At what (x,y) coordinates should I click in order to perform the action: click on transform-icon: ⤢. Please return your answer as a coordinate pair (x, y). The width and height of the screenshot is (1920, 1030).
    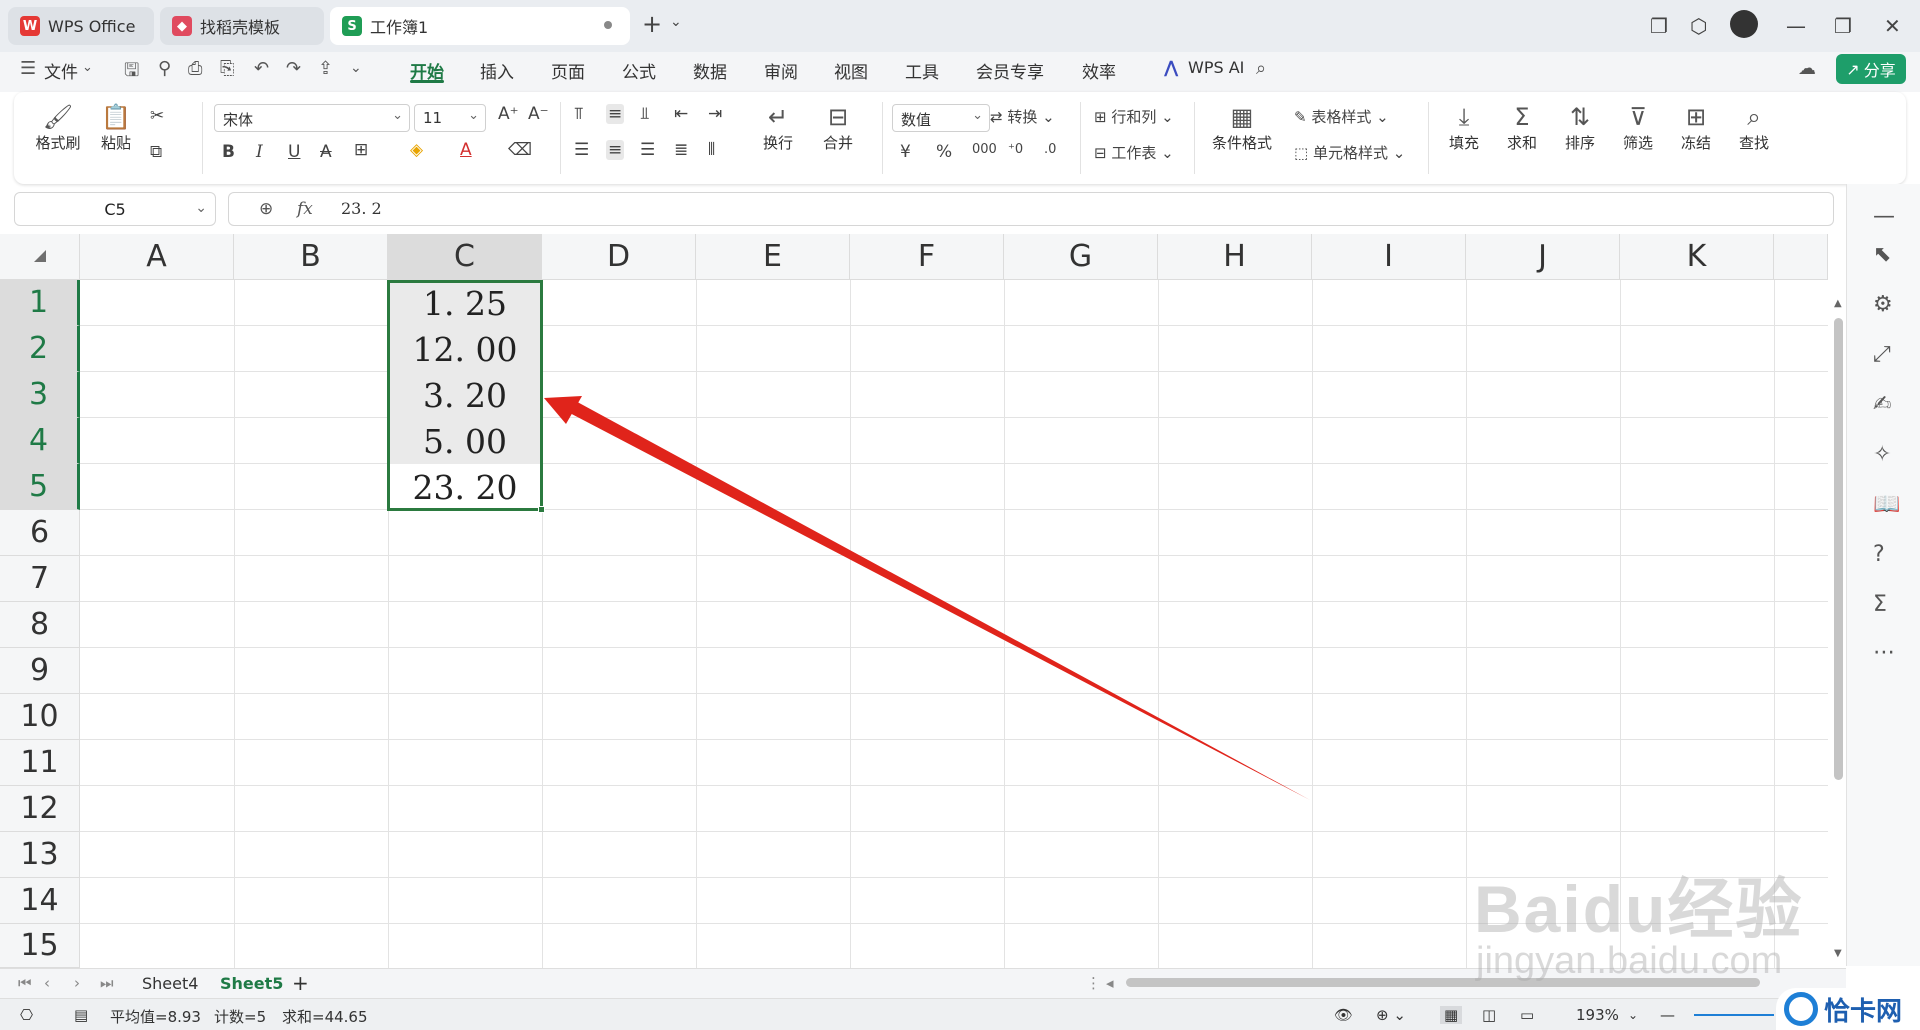
    Looking at the image, I should click on (1882, 354).